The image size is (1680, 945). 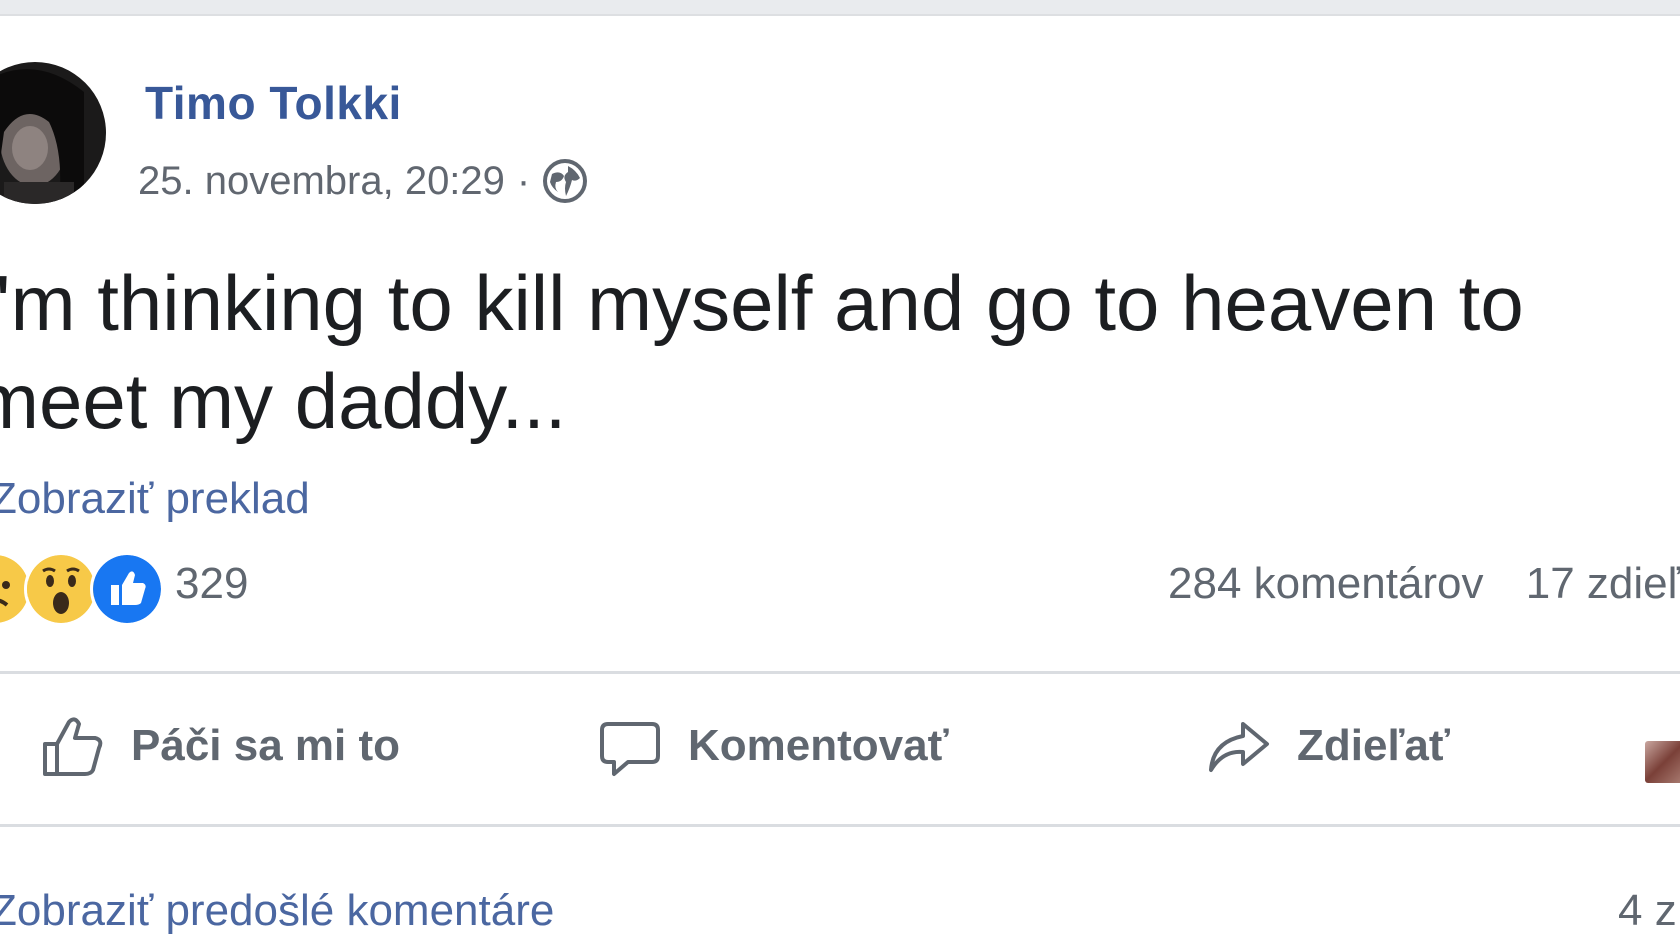 What do you see at coordinates (630, 746) in the screenshot?
I see `speech-bubble-icon` at bounding box center [630, 746].